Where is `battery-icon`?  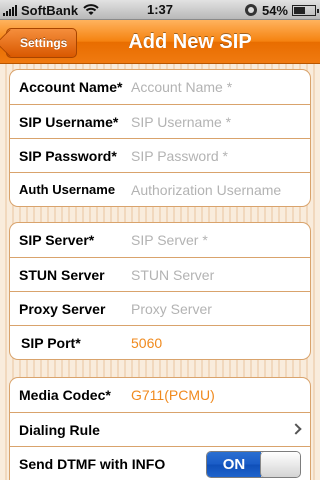 battery-icon is located at coordinates (305, 10).